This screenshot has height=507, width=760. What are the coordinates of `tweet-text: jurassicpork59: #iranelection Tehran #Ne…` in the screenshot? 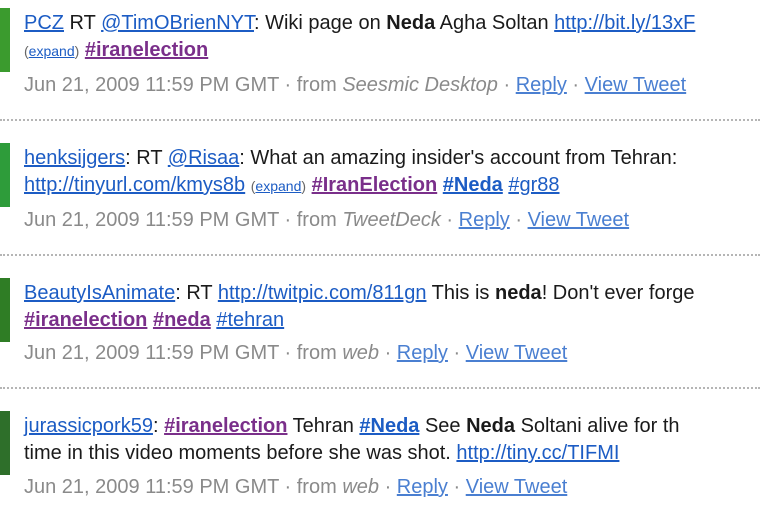 It's located at (352, 426).